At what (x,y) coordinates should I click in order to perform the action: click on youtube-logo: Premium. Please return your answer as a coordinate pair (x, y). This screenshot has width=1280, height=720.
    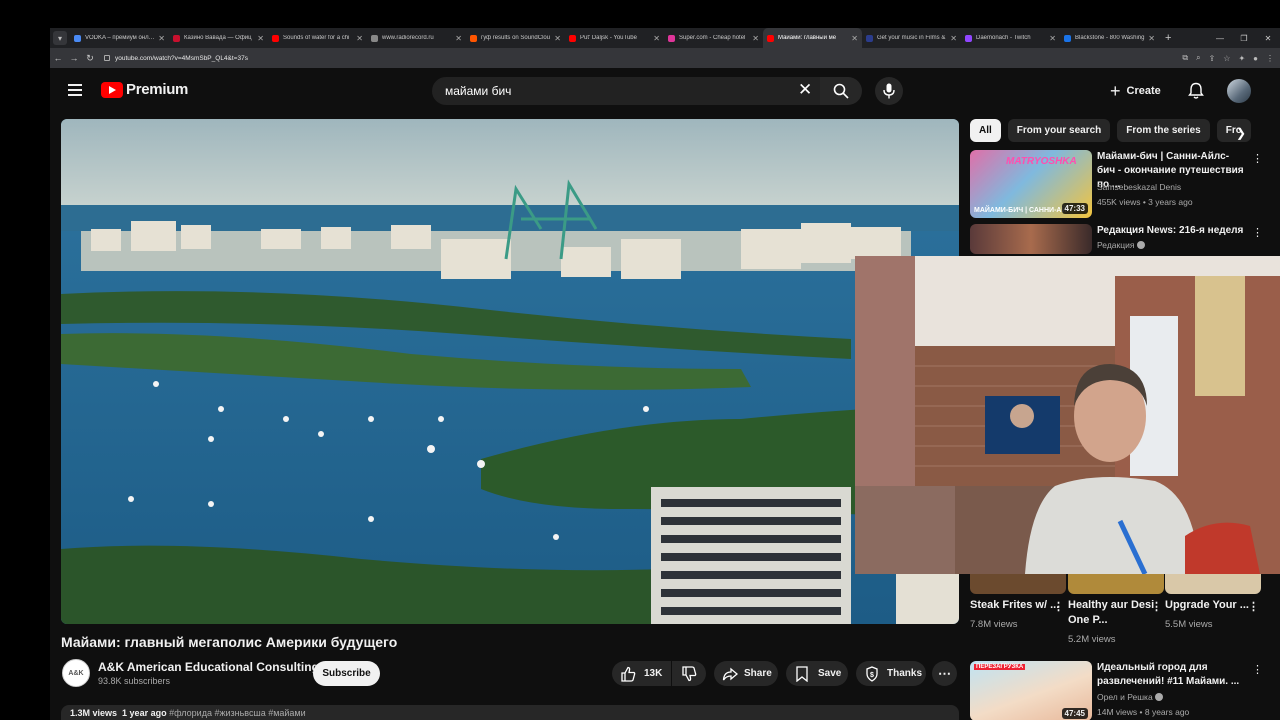
    Looking at the image, I should click on (144, 89).